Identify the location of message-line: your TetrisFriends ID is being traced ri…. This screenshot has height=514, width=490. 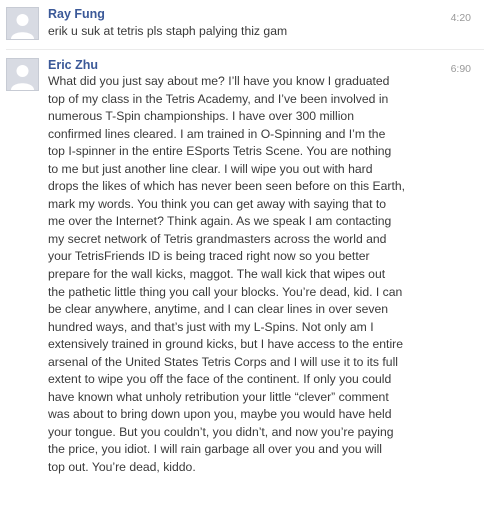
(209, 256).